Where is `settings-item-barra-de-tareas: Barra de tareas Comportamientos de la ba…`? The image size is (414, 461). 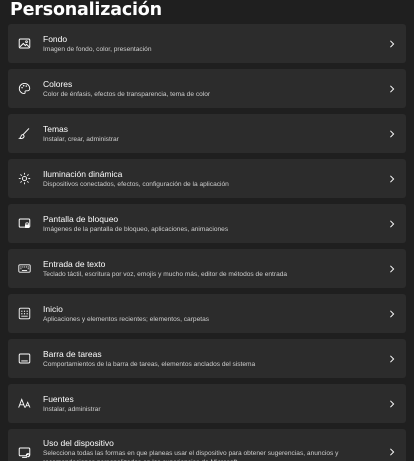
settings-item-barra-de-tareas: Barra de tareas Comportamientos de la ba… is located at coordinates (207, 358).